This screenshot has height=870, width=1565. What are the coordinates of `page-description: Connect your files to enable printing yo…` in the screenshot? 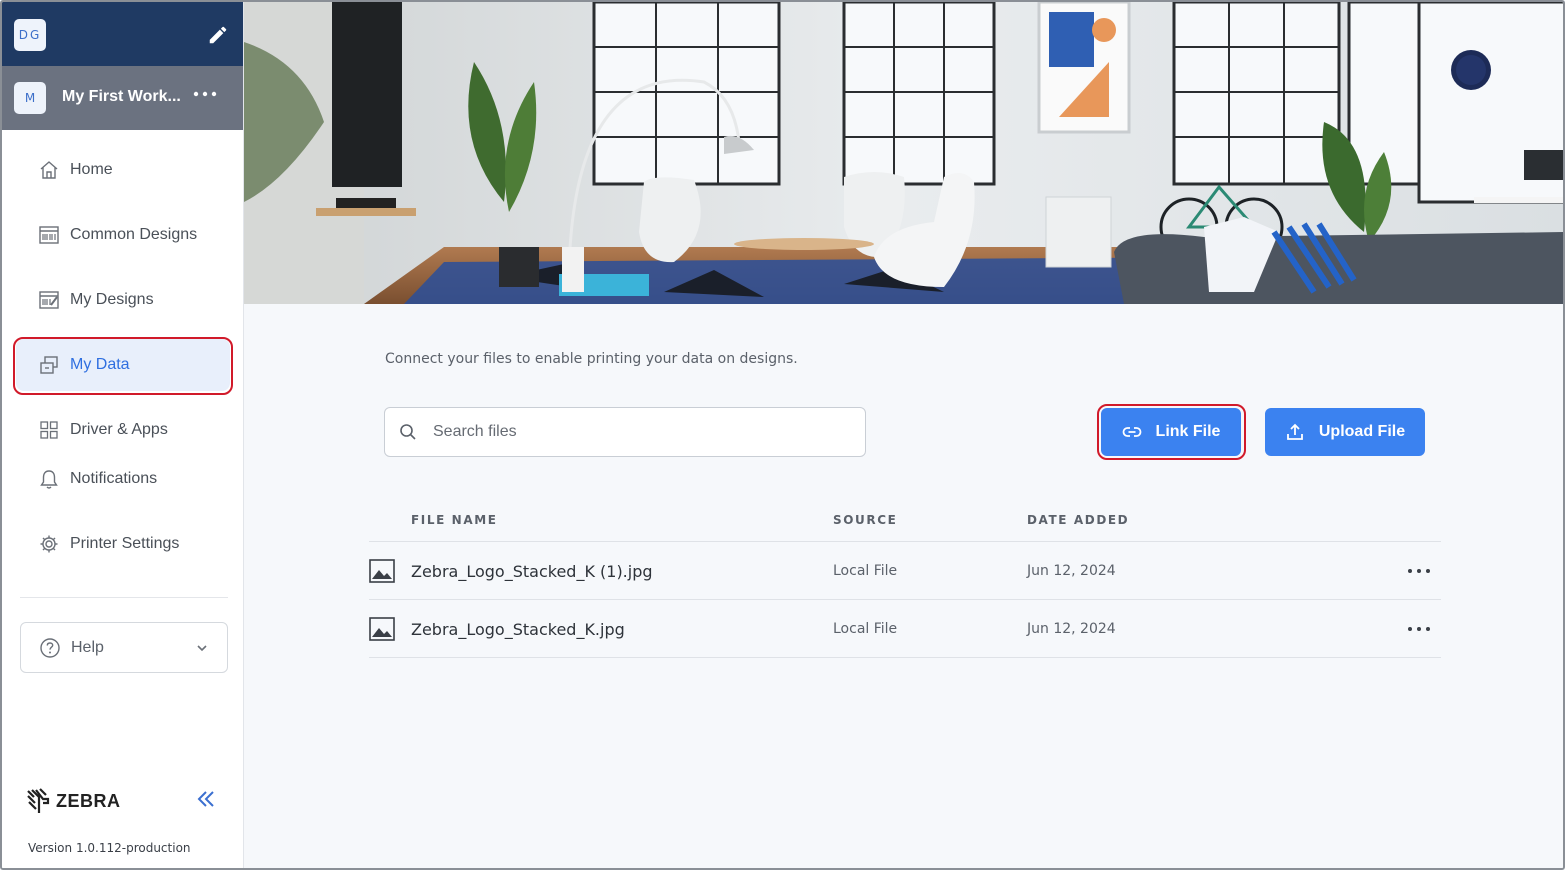 It's located at (591, 359).